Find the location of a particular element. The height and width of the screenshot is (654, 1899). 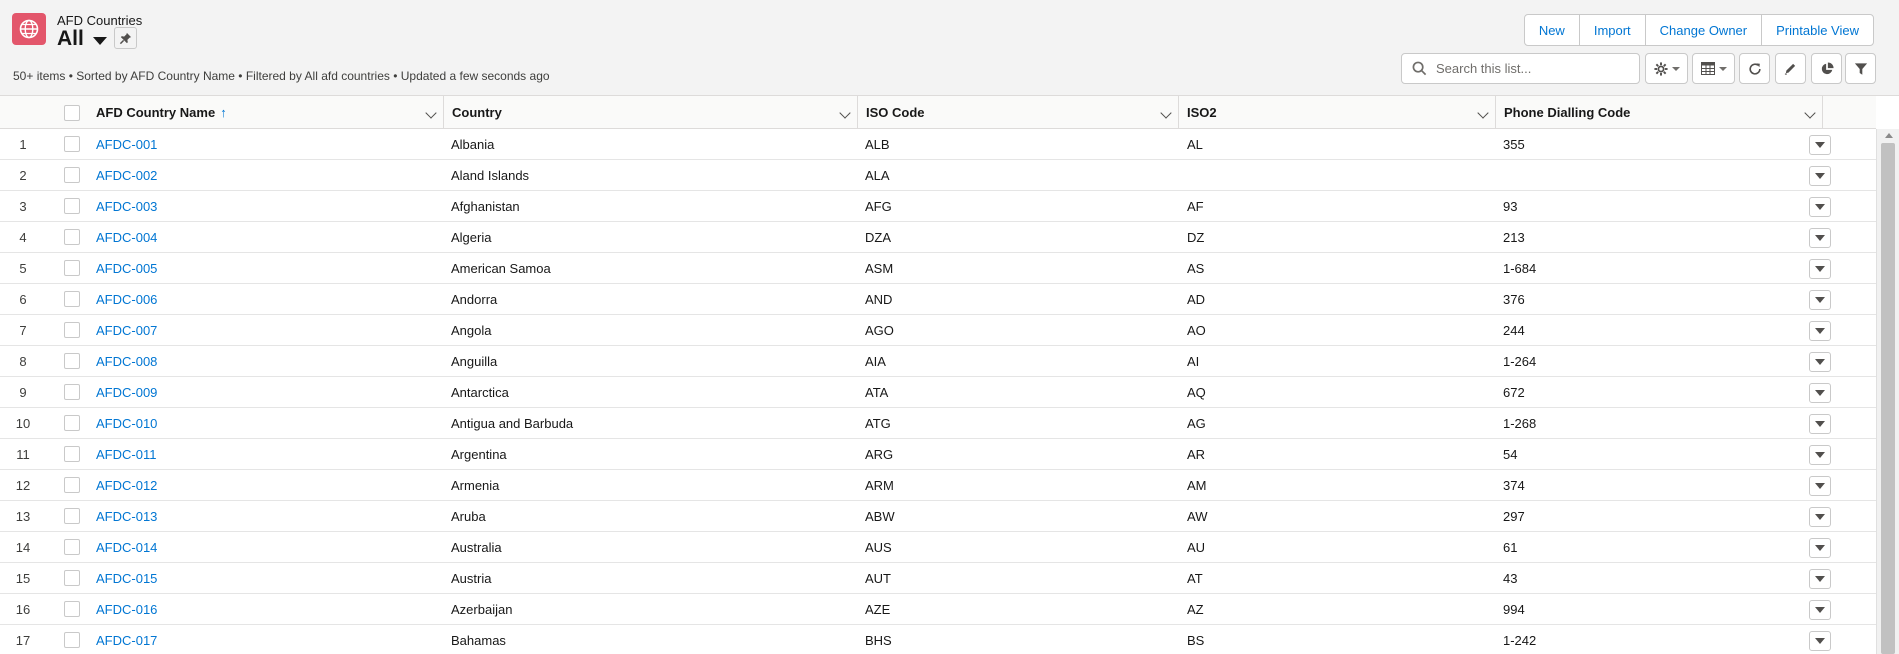

filters-button is located at coordinates (1860, 68).